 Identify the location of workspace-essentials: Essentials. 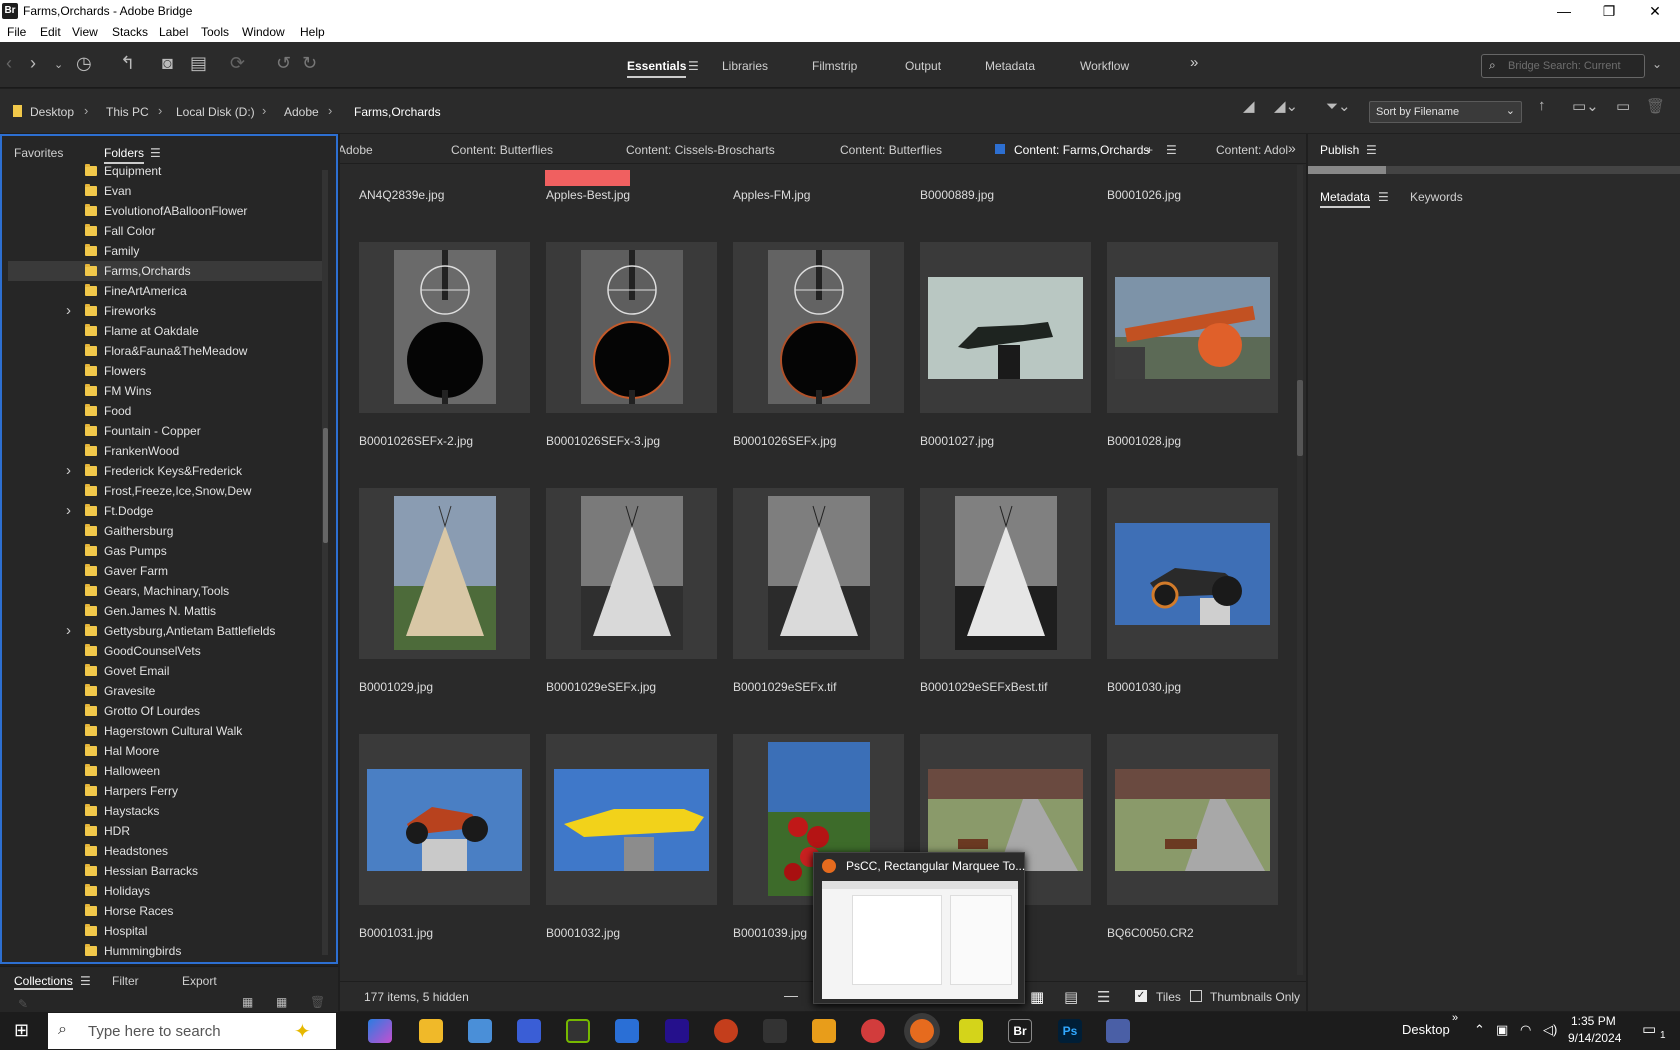
(657, 68).